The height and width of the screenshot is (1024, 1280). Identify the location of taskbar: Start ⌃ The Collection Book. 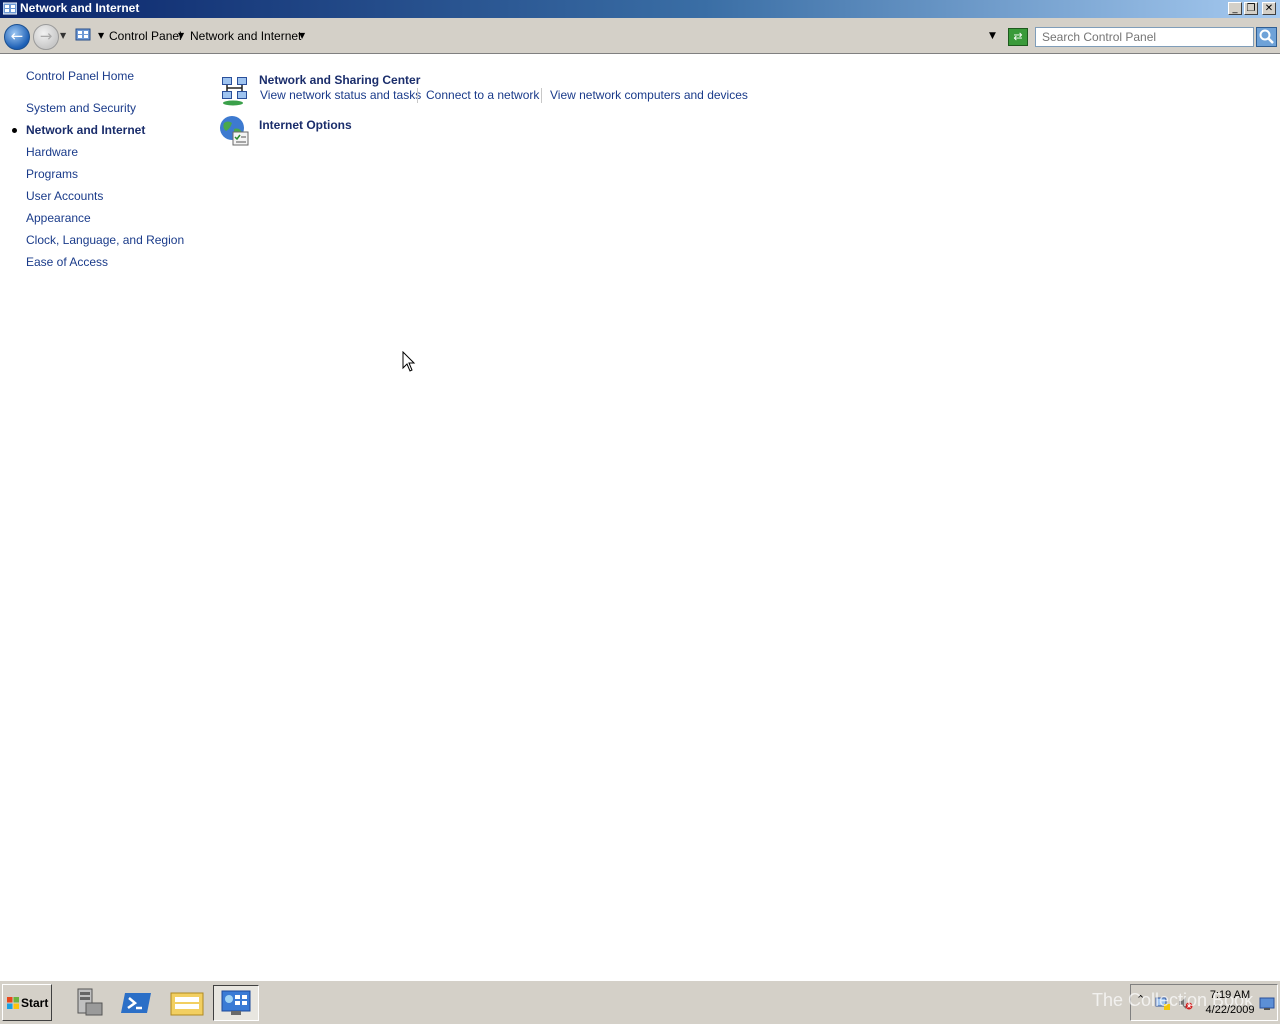
(640, 1002).